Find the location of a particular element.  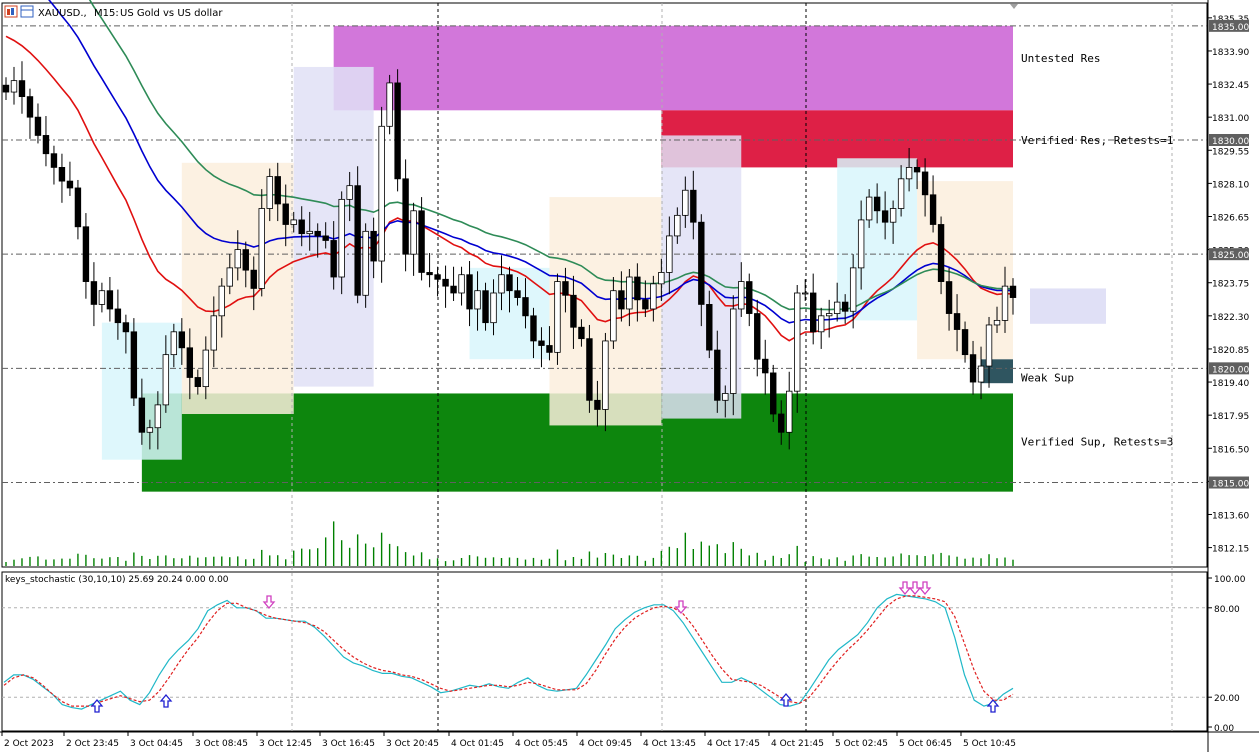

chart-header: XAUUSD., M15: US Gold vs US dollar is located at coordinates (113, 12).